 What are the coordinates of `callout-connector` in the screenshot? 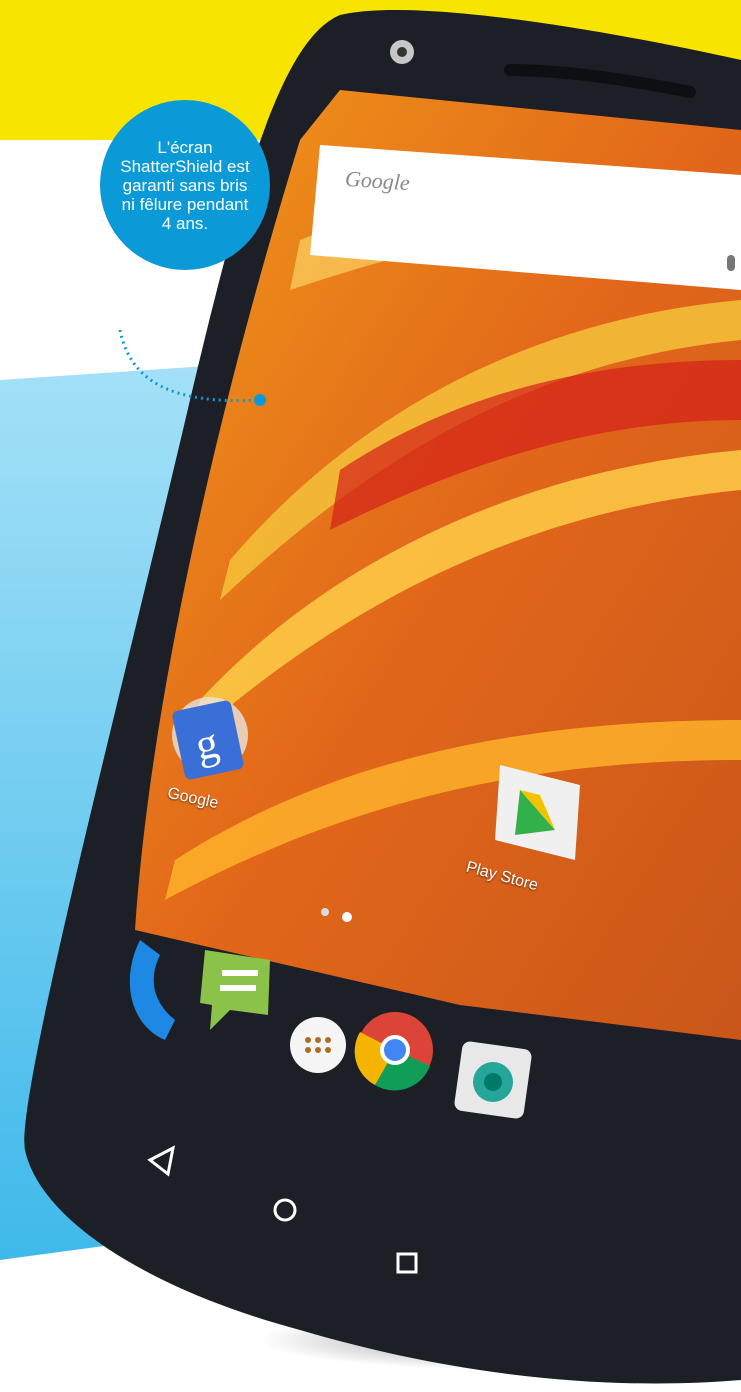 It's located at (192, 367).